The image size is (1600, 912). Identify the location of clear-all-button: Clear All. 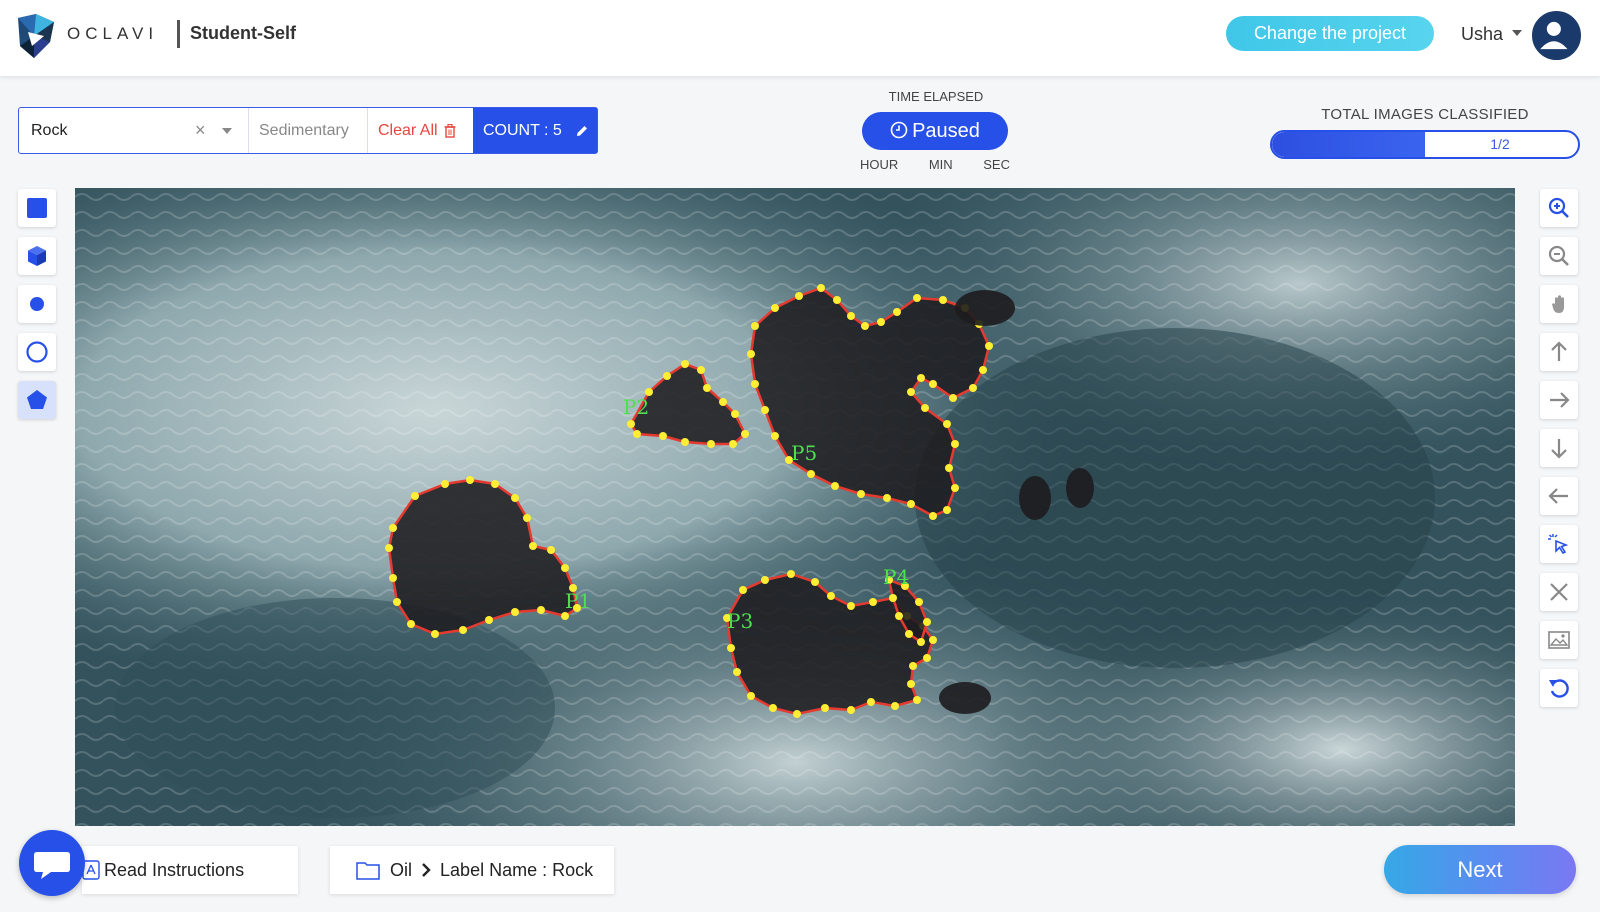
(420, 130).